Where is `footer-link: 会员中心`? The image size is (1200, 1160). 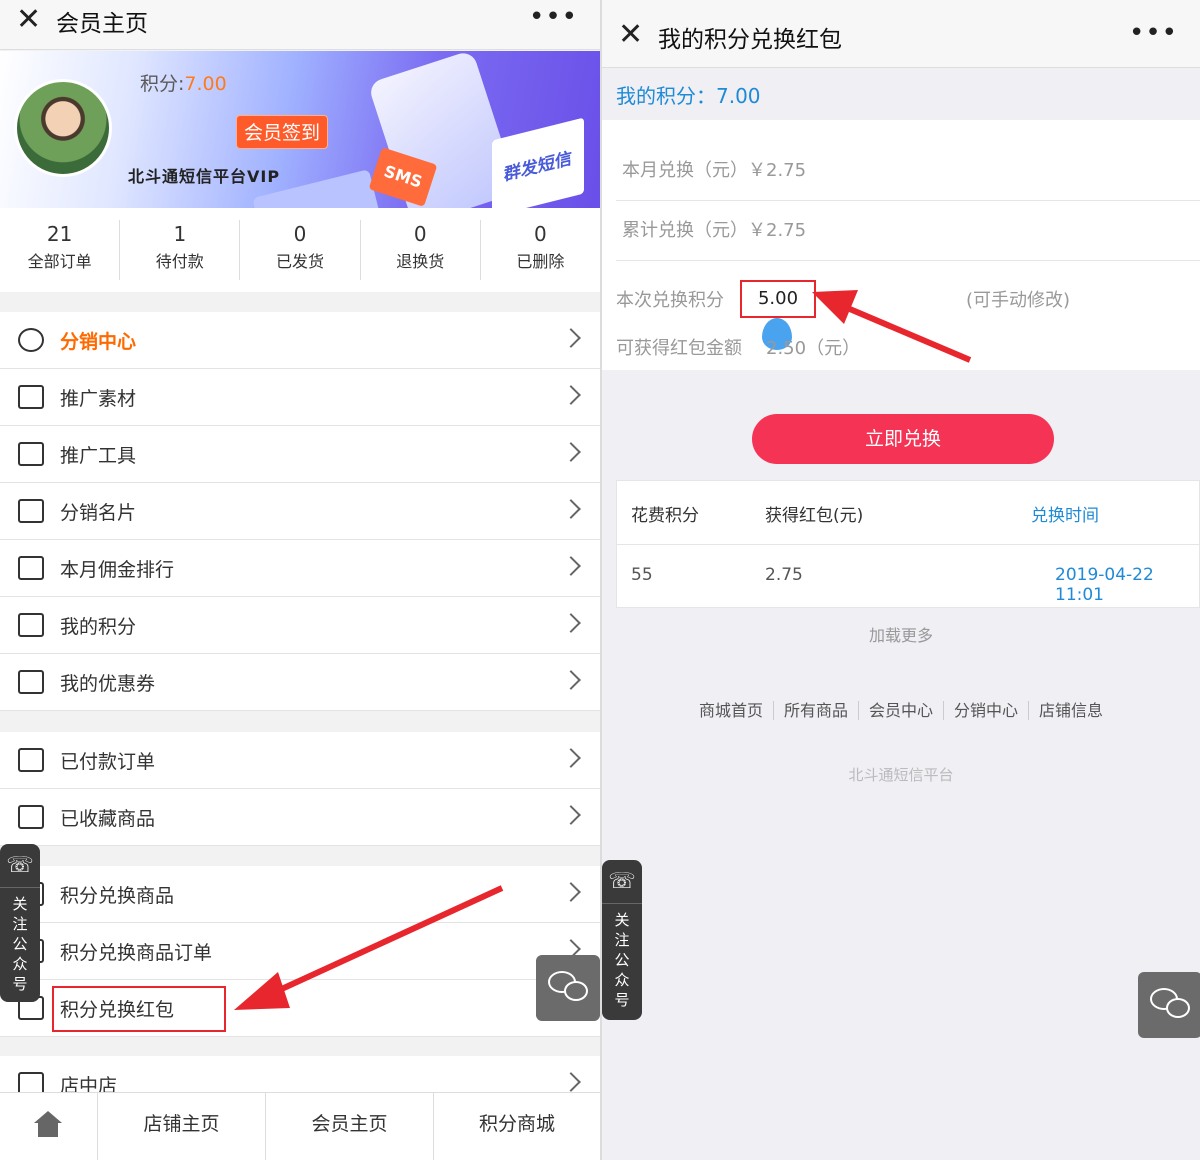
footer-link: 会员中心 is located at coordinates (901, 710).